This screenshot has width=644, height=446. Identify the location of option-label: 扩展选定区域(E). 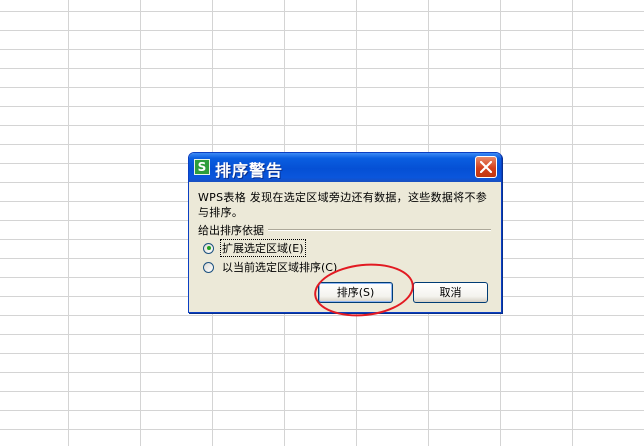
(263, 248).